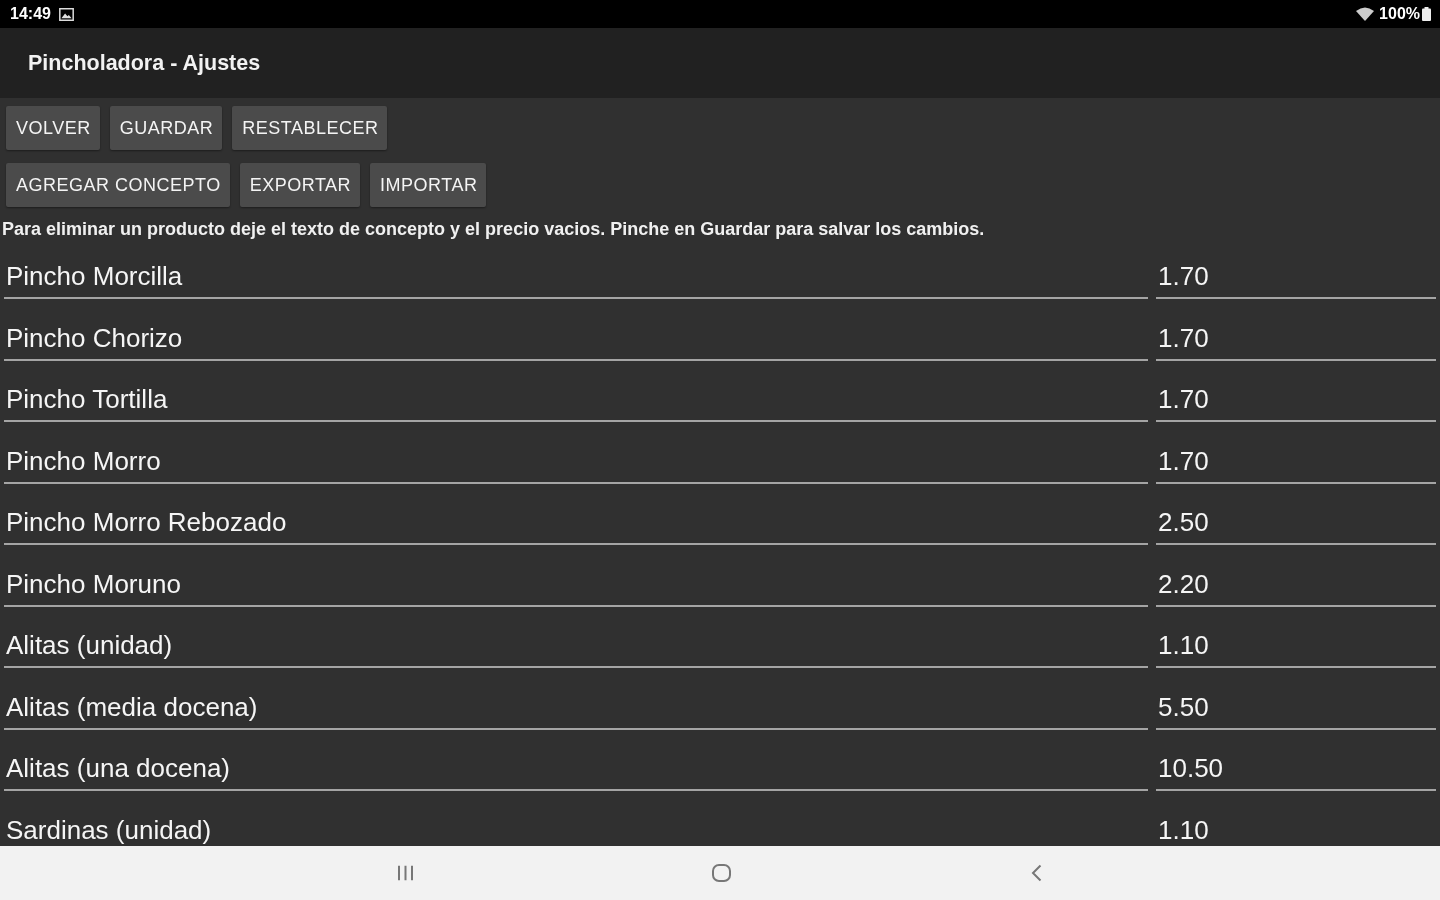 This screenshot has height=900, width=1440. Describe the element at coordinates (576, 580) in the screenshot. I see `concept-field: Pincho Moruno` at that location.